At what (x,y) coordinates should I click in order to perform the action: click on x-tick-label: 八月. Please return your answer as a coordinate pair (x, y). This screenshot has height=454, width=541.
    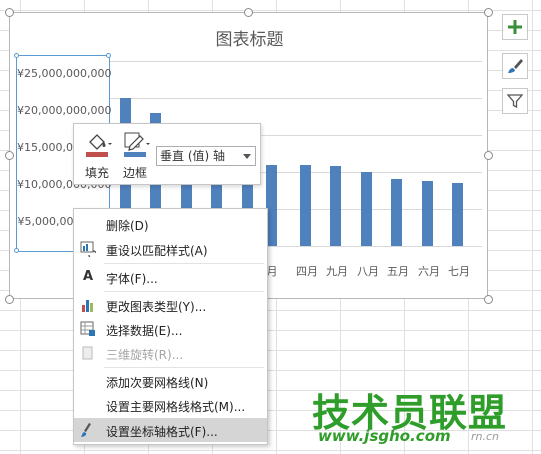
    Looking at the image, I should click on (368, 271).